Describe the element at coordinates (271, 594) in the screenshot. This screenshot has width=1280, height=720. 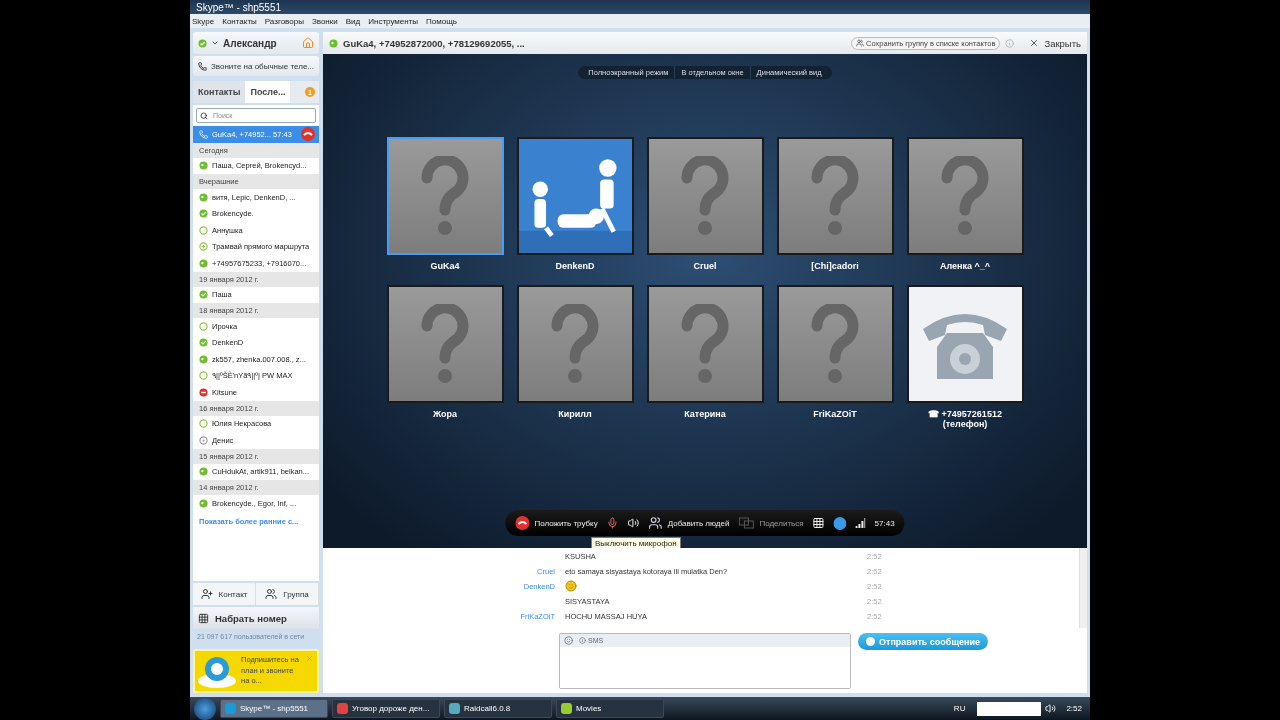
I see `add-group-icon` at that location.